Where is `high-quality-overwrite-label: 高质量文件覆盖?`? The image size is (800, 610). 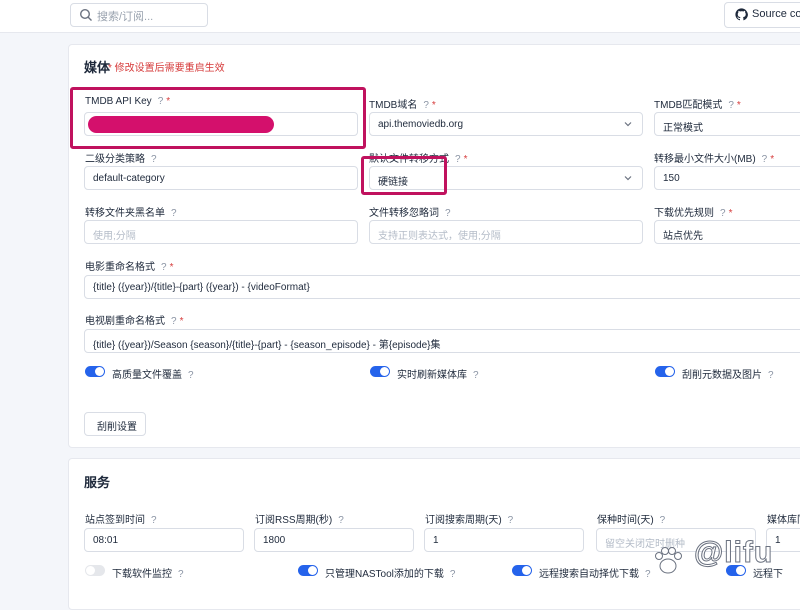 high-quality-overwrite-label: 高质量文件覆盖? is located at coordinates (153, 375).